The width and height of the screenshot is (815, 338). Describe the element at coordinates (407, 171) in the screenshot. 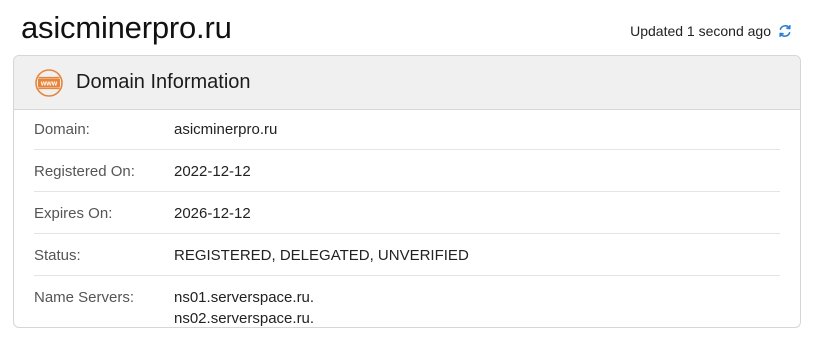

I see `row-registered-on: Registered On: 2022-12-12` at that location.